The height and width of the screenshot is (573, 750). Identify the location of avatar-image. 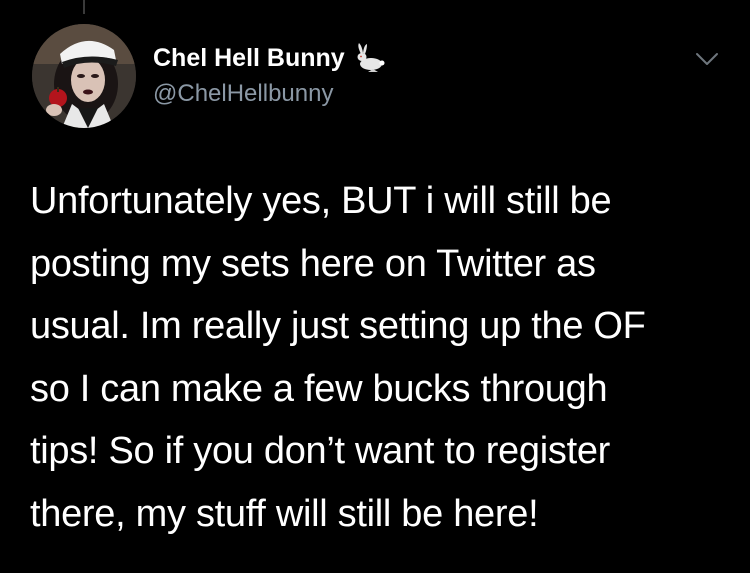
(84, 76).